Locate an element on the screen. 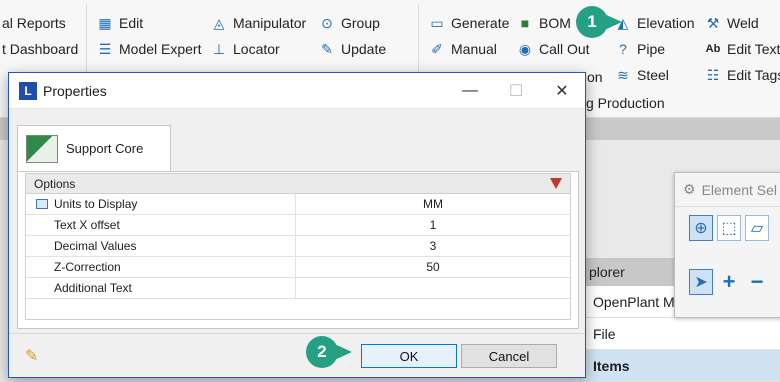 The height and width of the screenshot is (382, 780). property-value: 50 is located at coordinates (433, 267).